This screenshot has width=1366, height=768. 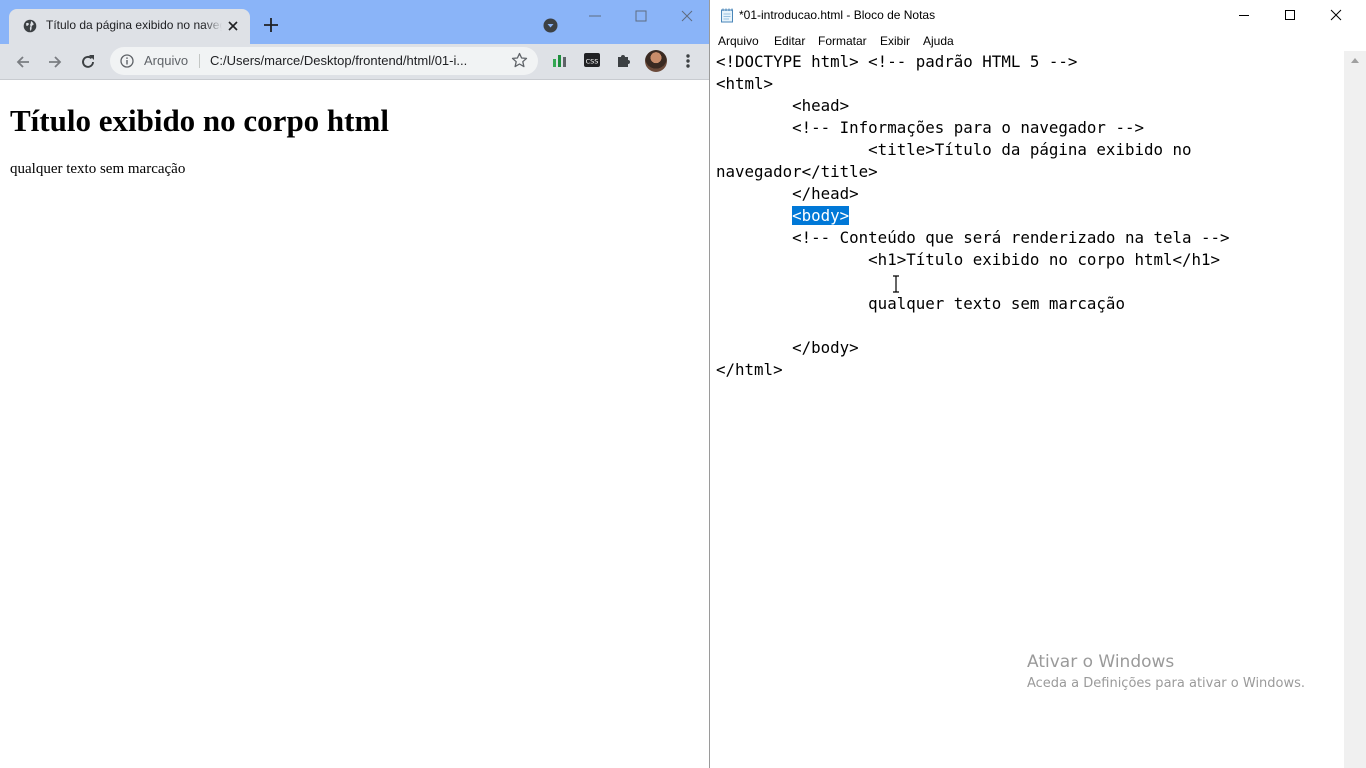 I want to click on menu-exibir: Exibir, so click(x=895, y=41).